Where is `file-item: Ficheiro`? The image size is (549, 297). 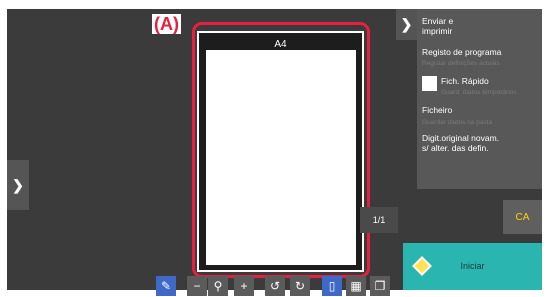 file-item: Ficheiro is located at coordinates (437, 110).